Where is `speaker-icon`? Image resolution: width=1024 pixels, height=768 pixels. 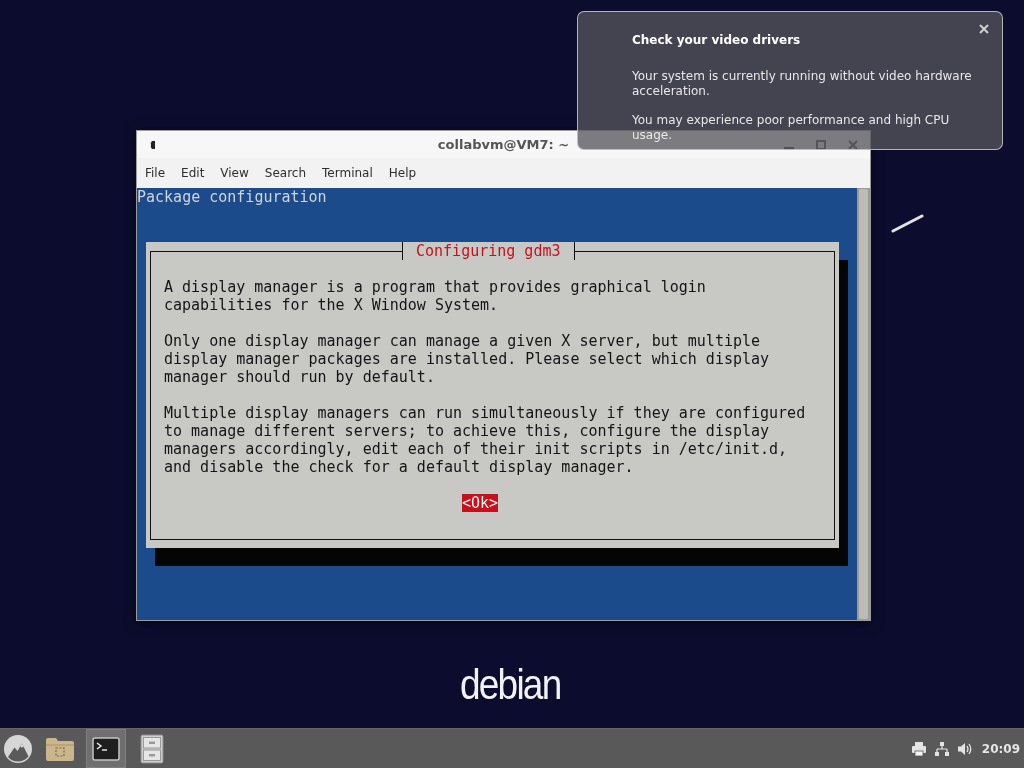 speaker-icon is located at coordinates (964, 748).